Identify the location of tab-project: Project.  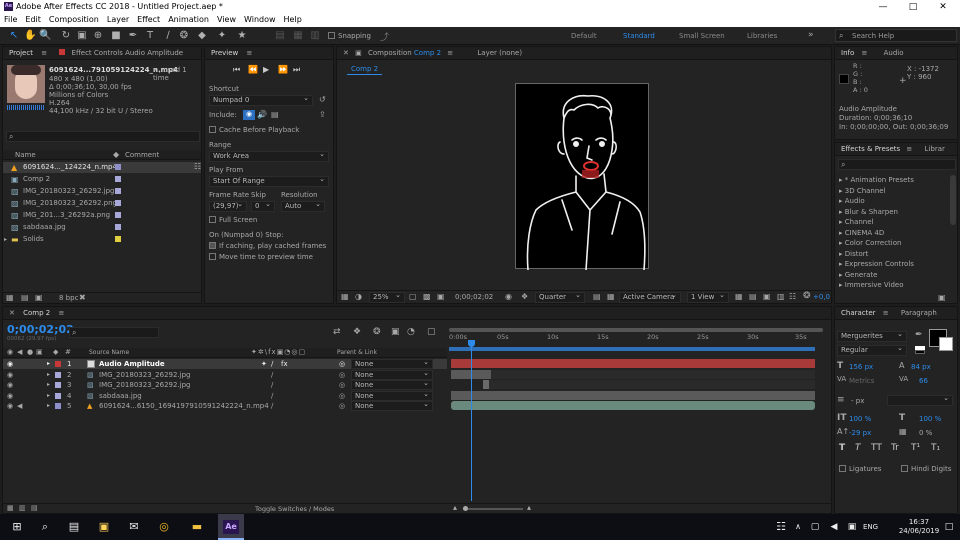
(21, 53).